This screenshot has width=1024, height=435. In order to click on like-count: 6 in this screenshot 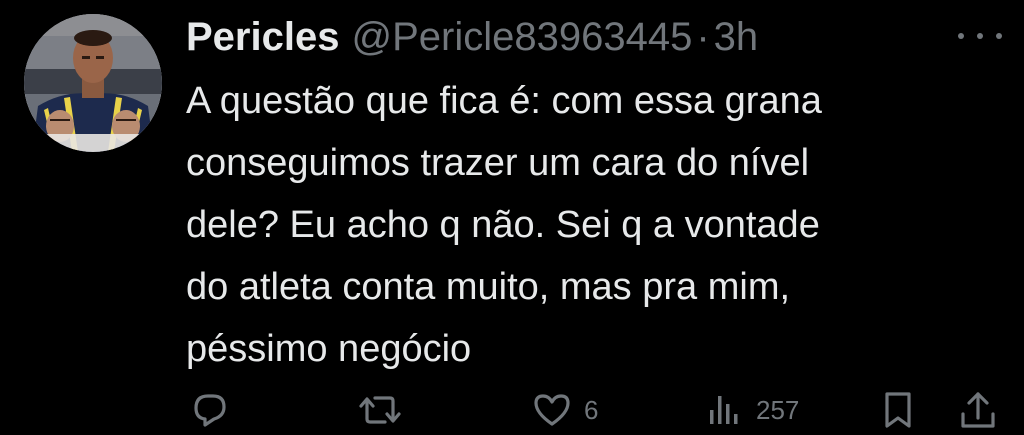, I will do `click(591, 409)`.